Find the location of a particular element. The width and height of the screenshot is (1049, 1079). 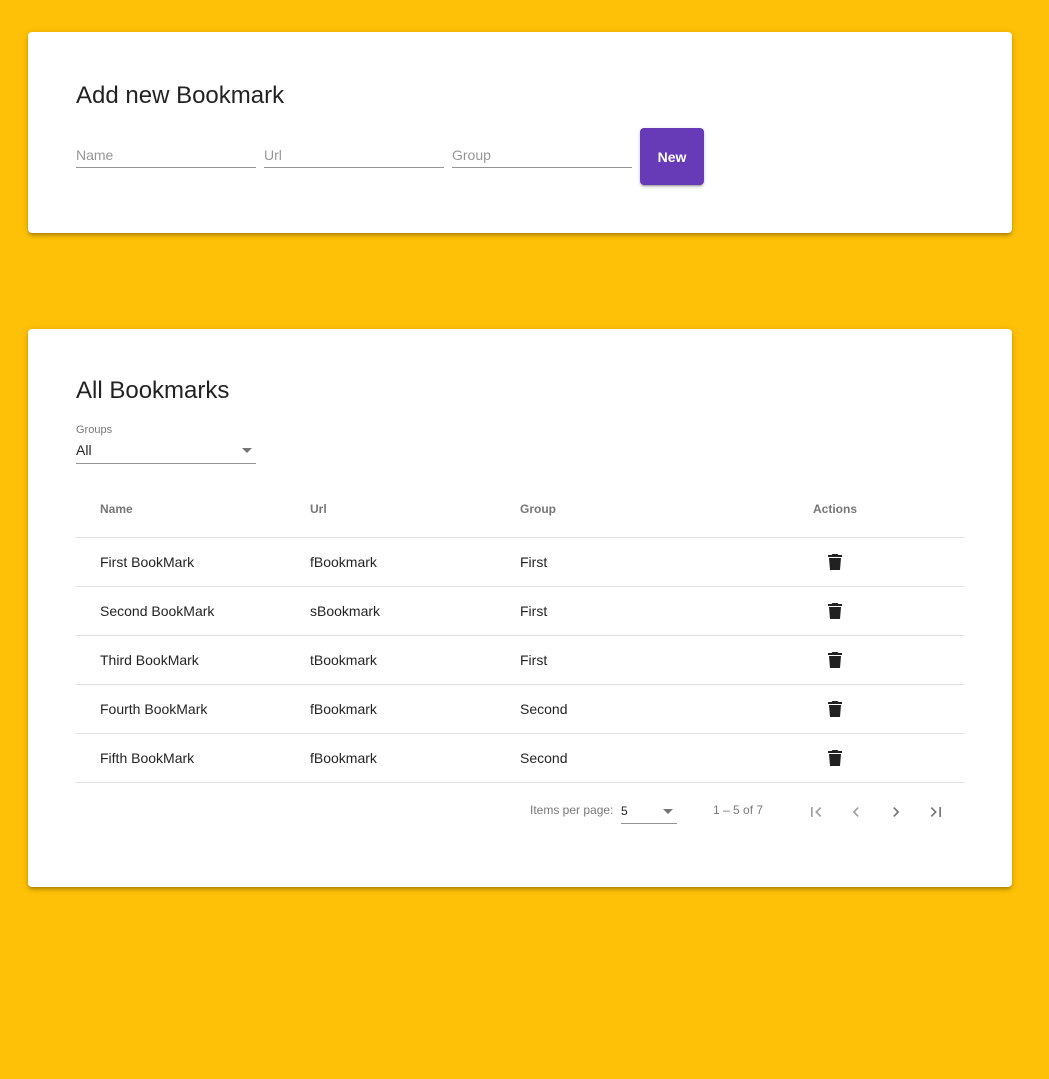

group-input is located at coordinates (542, 155).